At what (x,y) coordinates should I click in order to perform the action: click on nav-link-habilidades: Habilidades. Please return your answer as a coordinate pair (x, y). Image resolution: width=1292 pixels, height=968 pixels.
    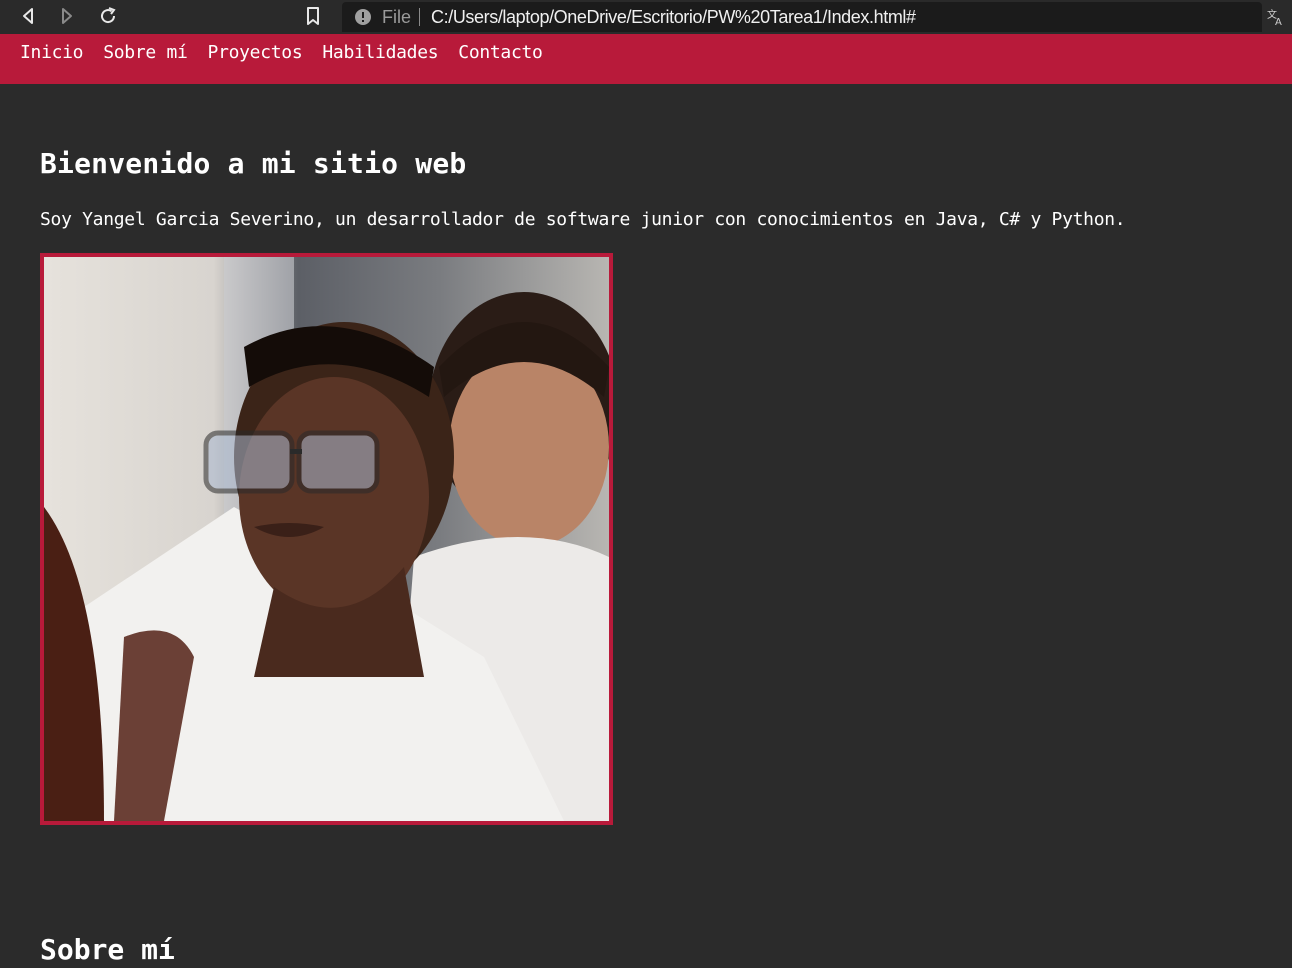
    Looking at the image, I should click on (380, 52).